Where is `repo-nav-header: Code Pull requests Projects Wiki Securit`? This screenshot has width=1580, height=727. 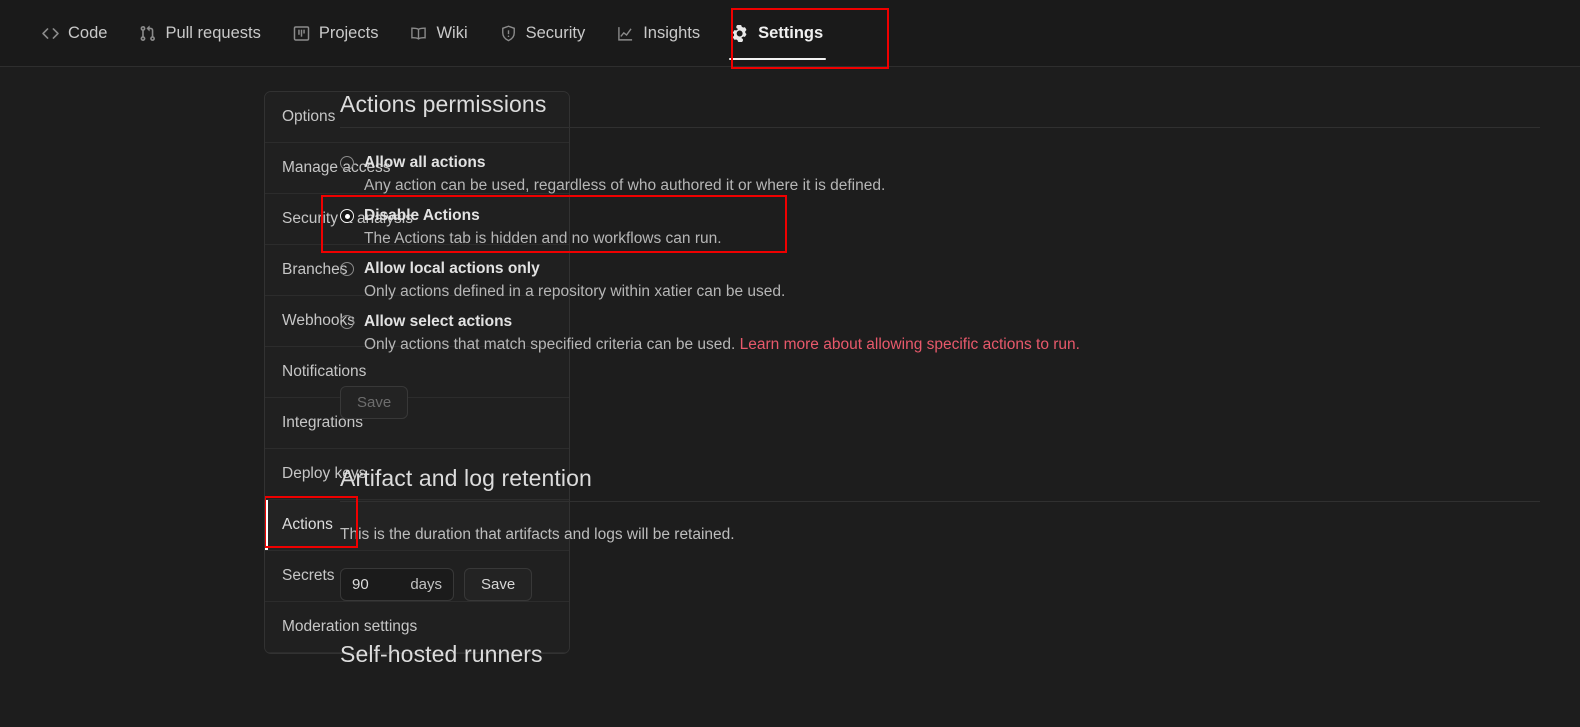
repo-nav-header: Code Pull requests Projects Wiki Securit is located at coordinates (790, 34).